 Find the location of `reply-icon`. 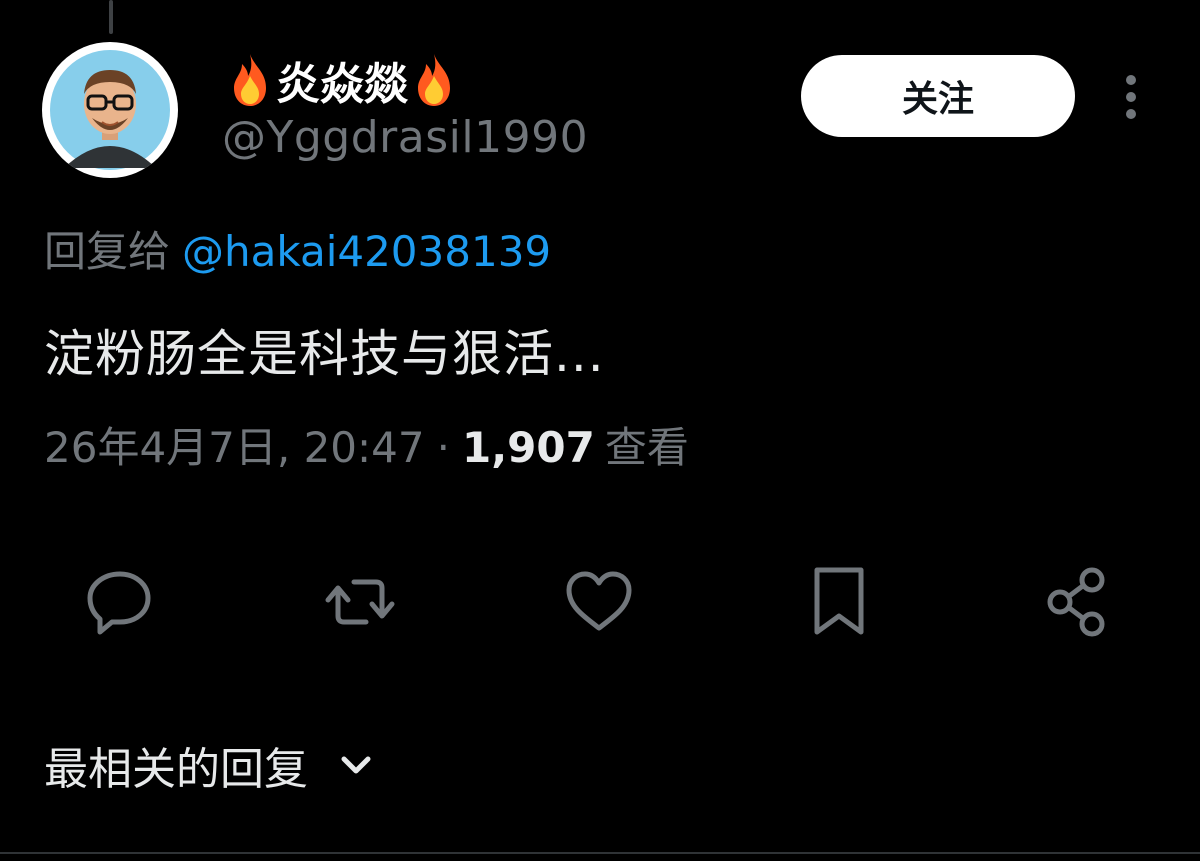

reply-icon is located at coordinates (120, 602).